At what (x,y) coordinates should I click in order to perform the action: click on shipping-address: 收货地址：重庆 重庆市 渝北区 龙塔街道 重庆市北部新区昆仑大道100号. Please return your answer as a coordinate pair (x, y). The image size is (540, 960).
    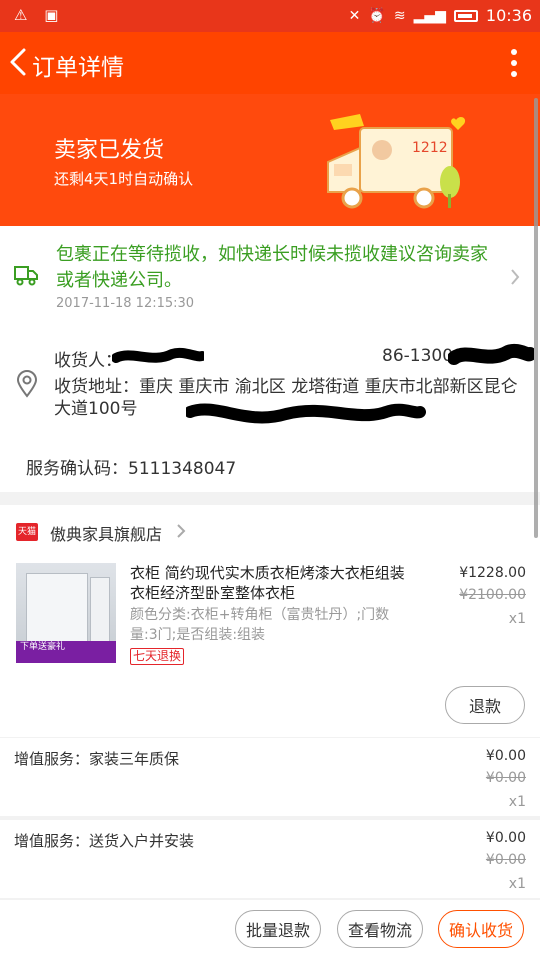
    Looking at the image, I should click on (286, 398).